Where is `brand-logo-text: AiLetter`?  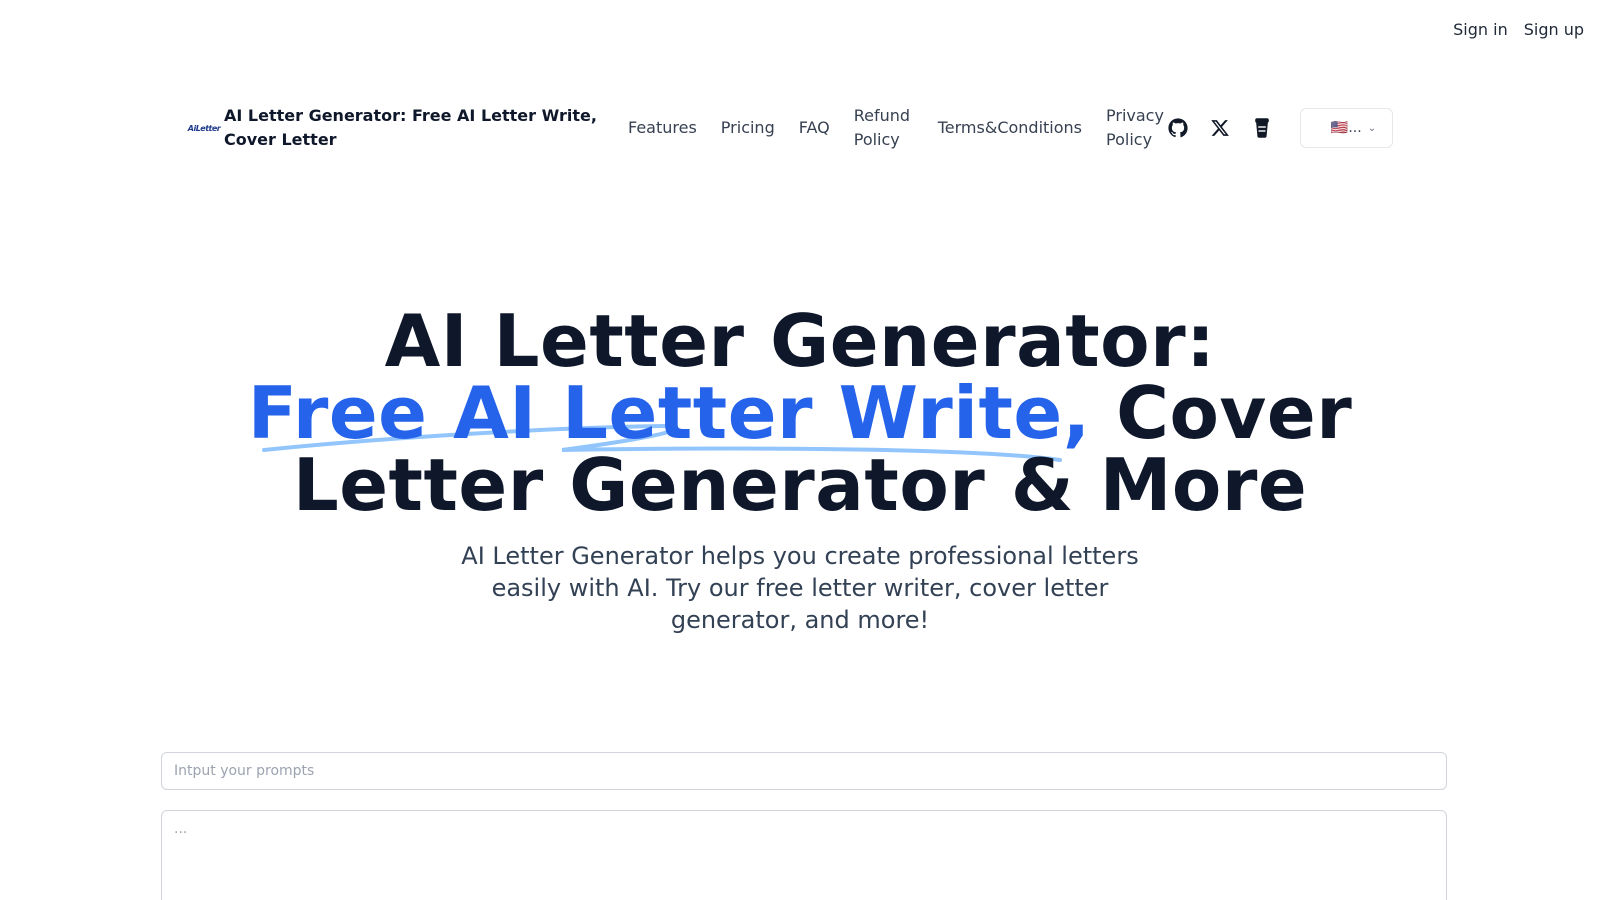
brand-logo-text: AiLetter is located at coordinates (204, 128).